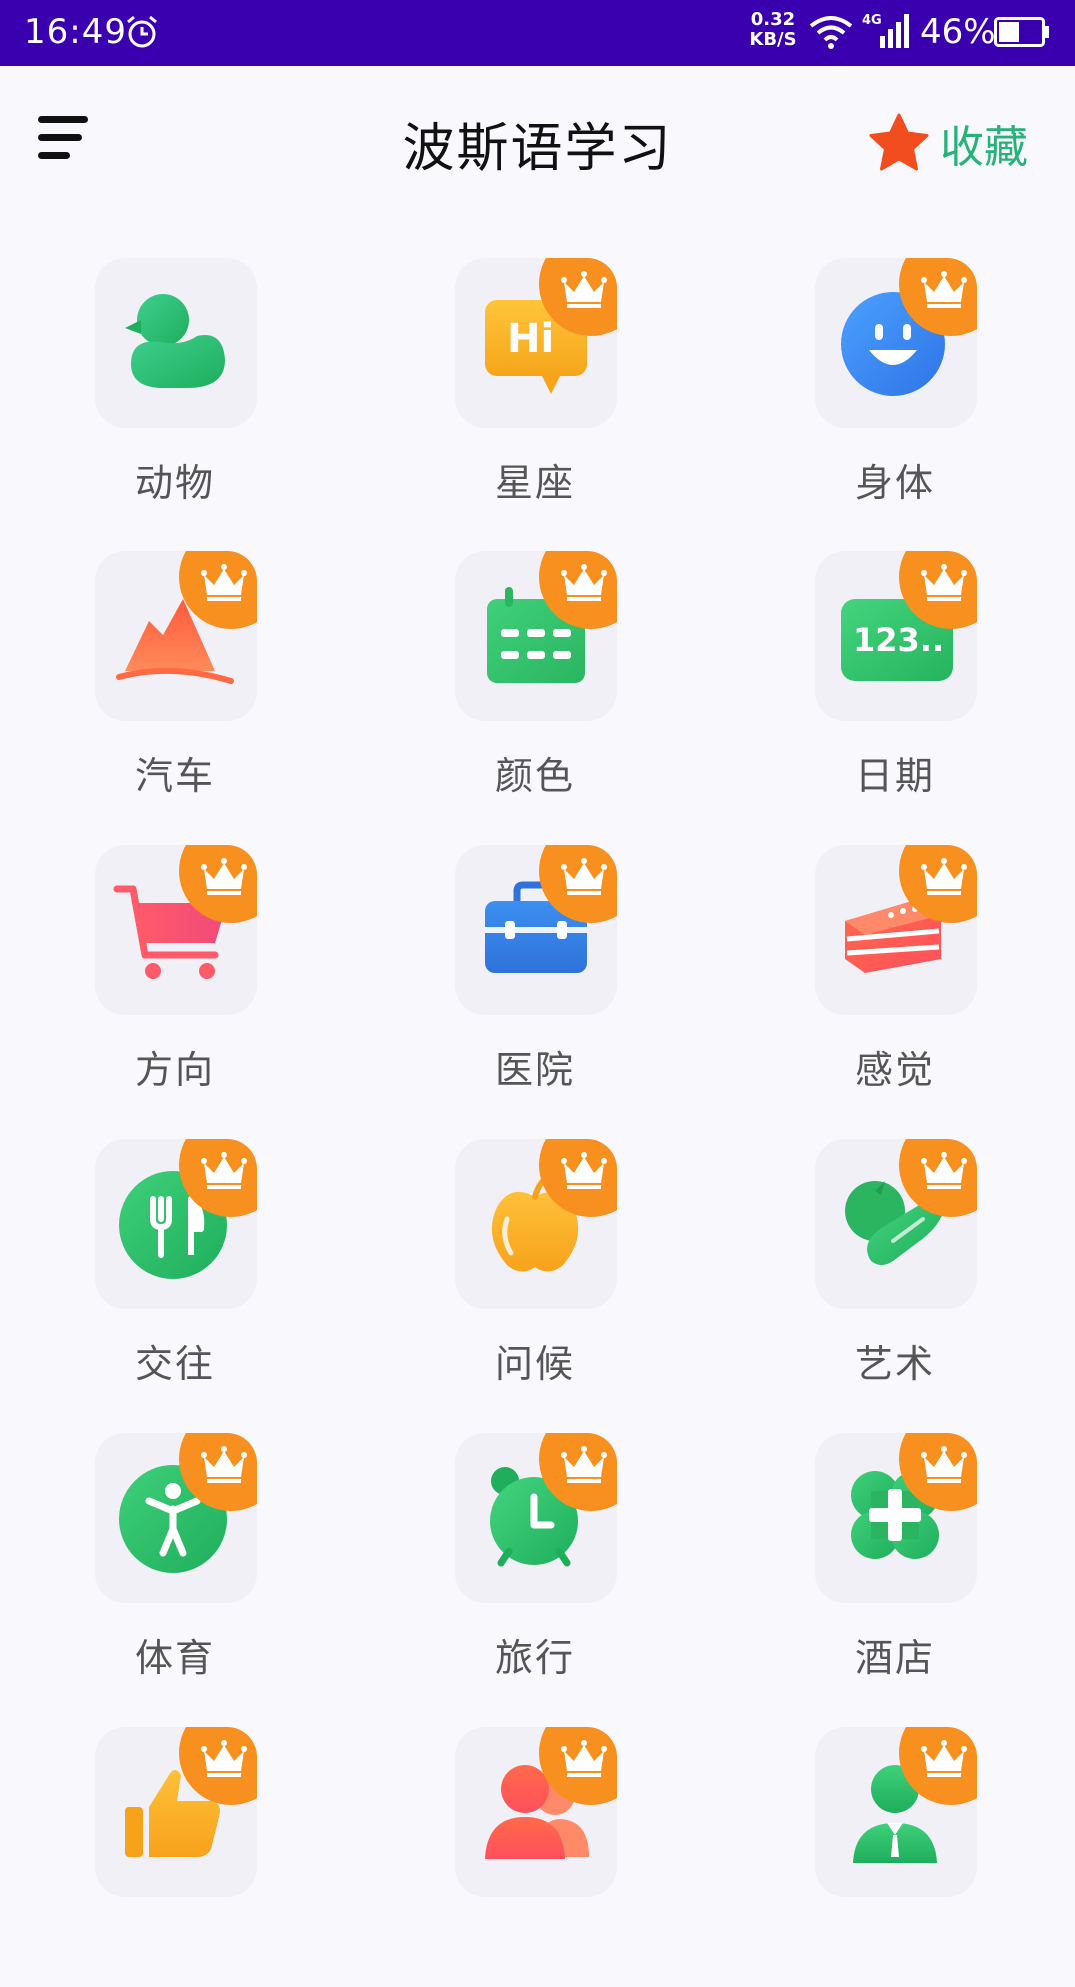  I want to click on category-item: 方向, so click(175, 975).